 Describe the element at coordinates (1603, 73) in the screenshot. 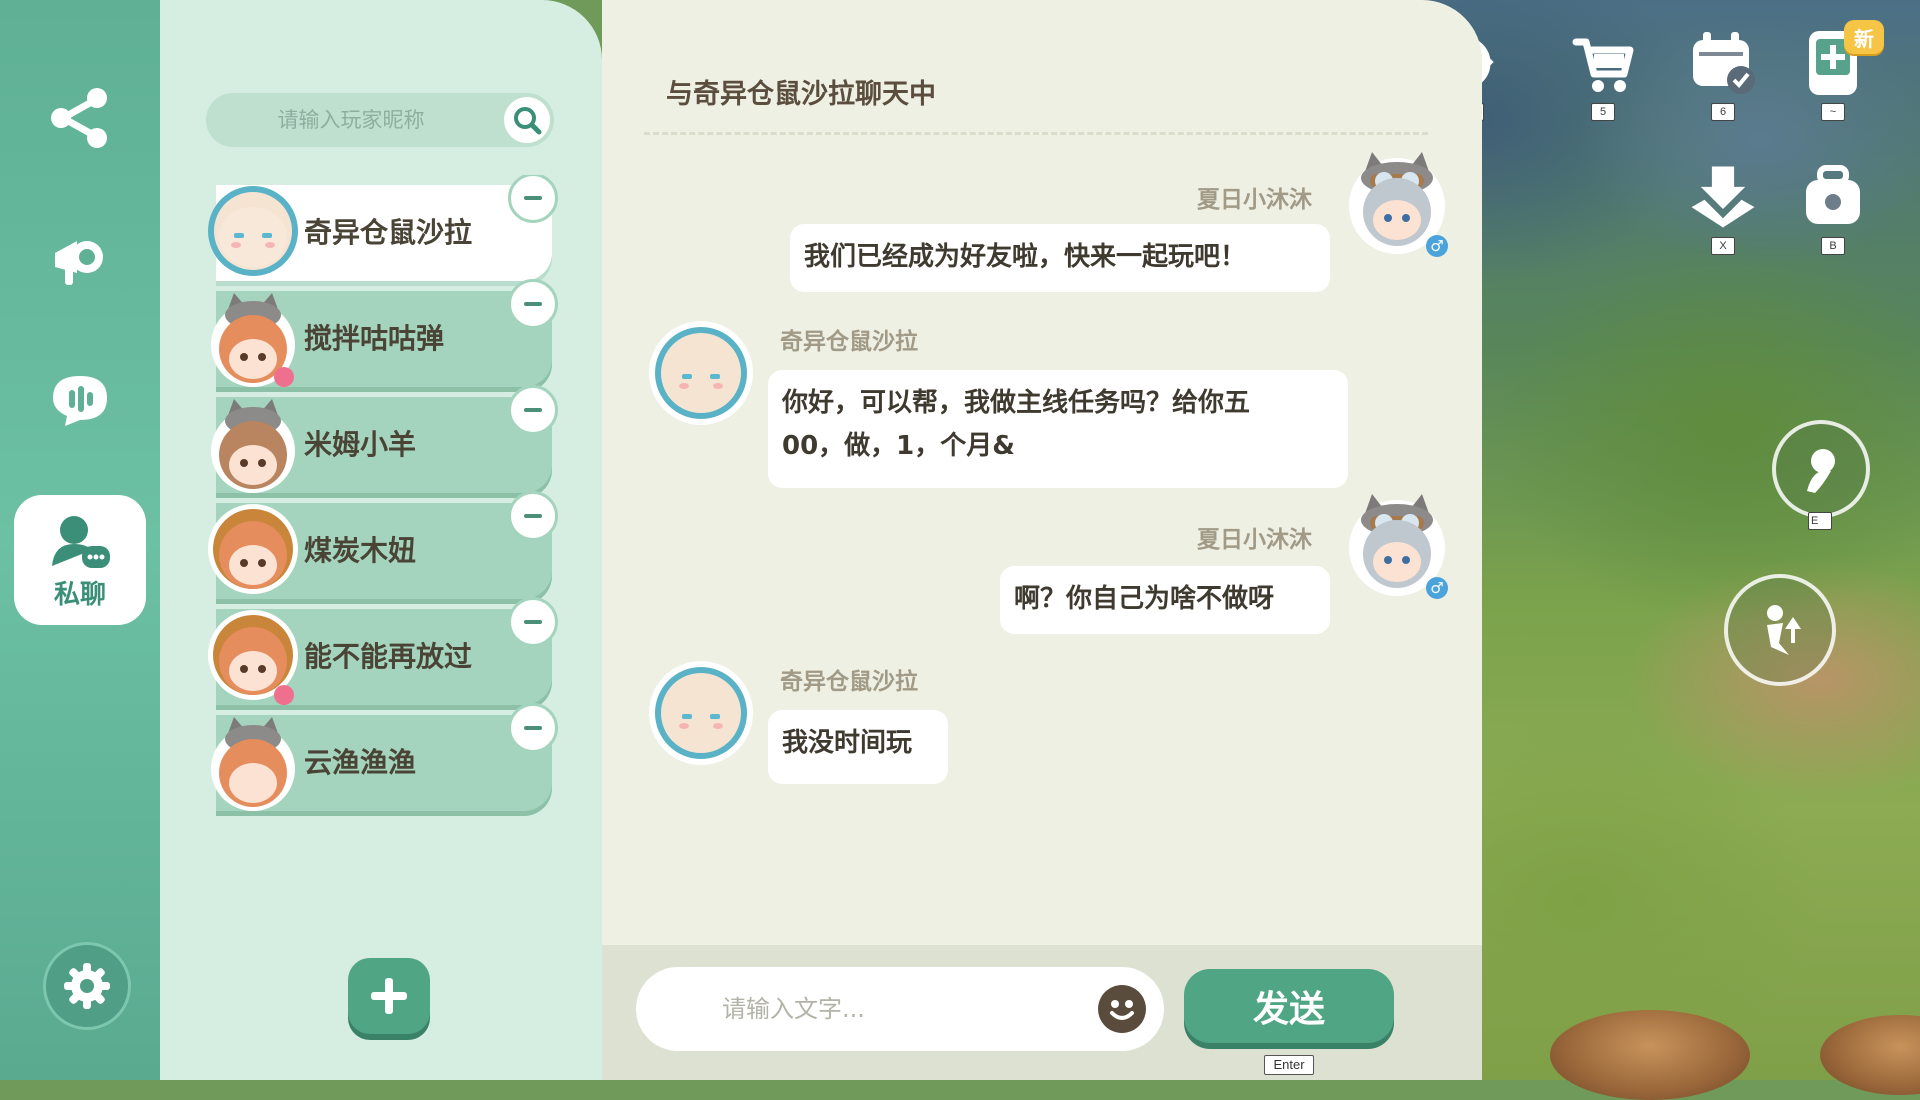

I see `hud-shop-button: 5` at that location.